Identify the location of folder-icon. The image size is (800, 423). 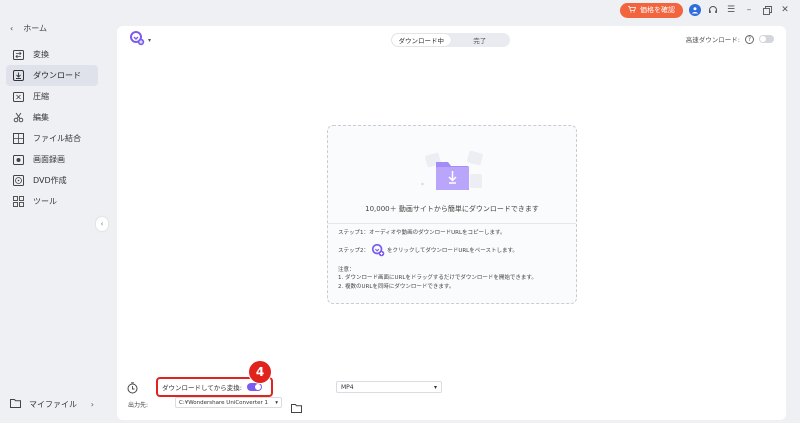
(15, 404).